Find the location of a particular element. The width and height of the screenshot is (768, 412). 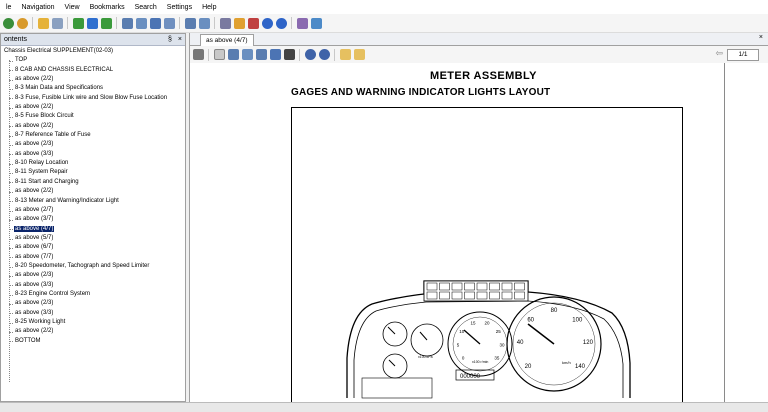

tree-item-label: TOP is located at coordinates (21, 60).